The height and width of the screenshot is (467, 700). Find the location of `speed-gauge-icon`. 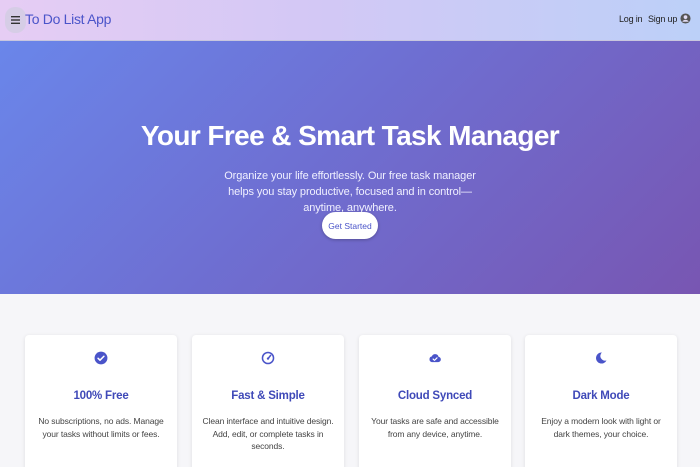

speed-gauge-icon is located at coordinates (268, 358).